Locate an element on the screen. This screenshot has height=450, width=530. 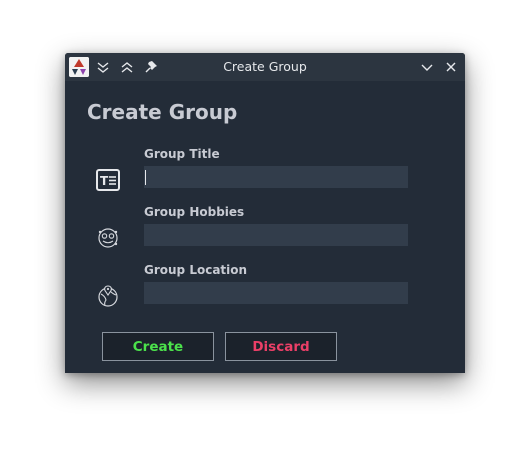
text-field-icon: T is located at coordinates (108, 180).